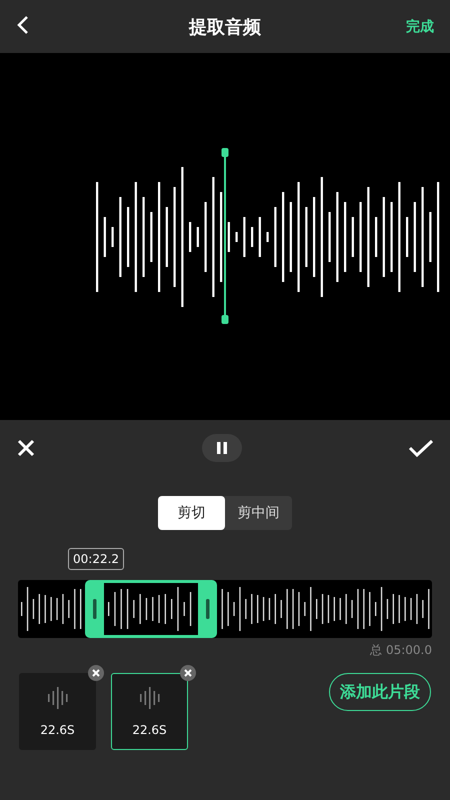  What do you see at coordinates (380, 692) in the screenshot?
I see `add-segment-button: 添加此片段` at bounding box center [380, 692].